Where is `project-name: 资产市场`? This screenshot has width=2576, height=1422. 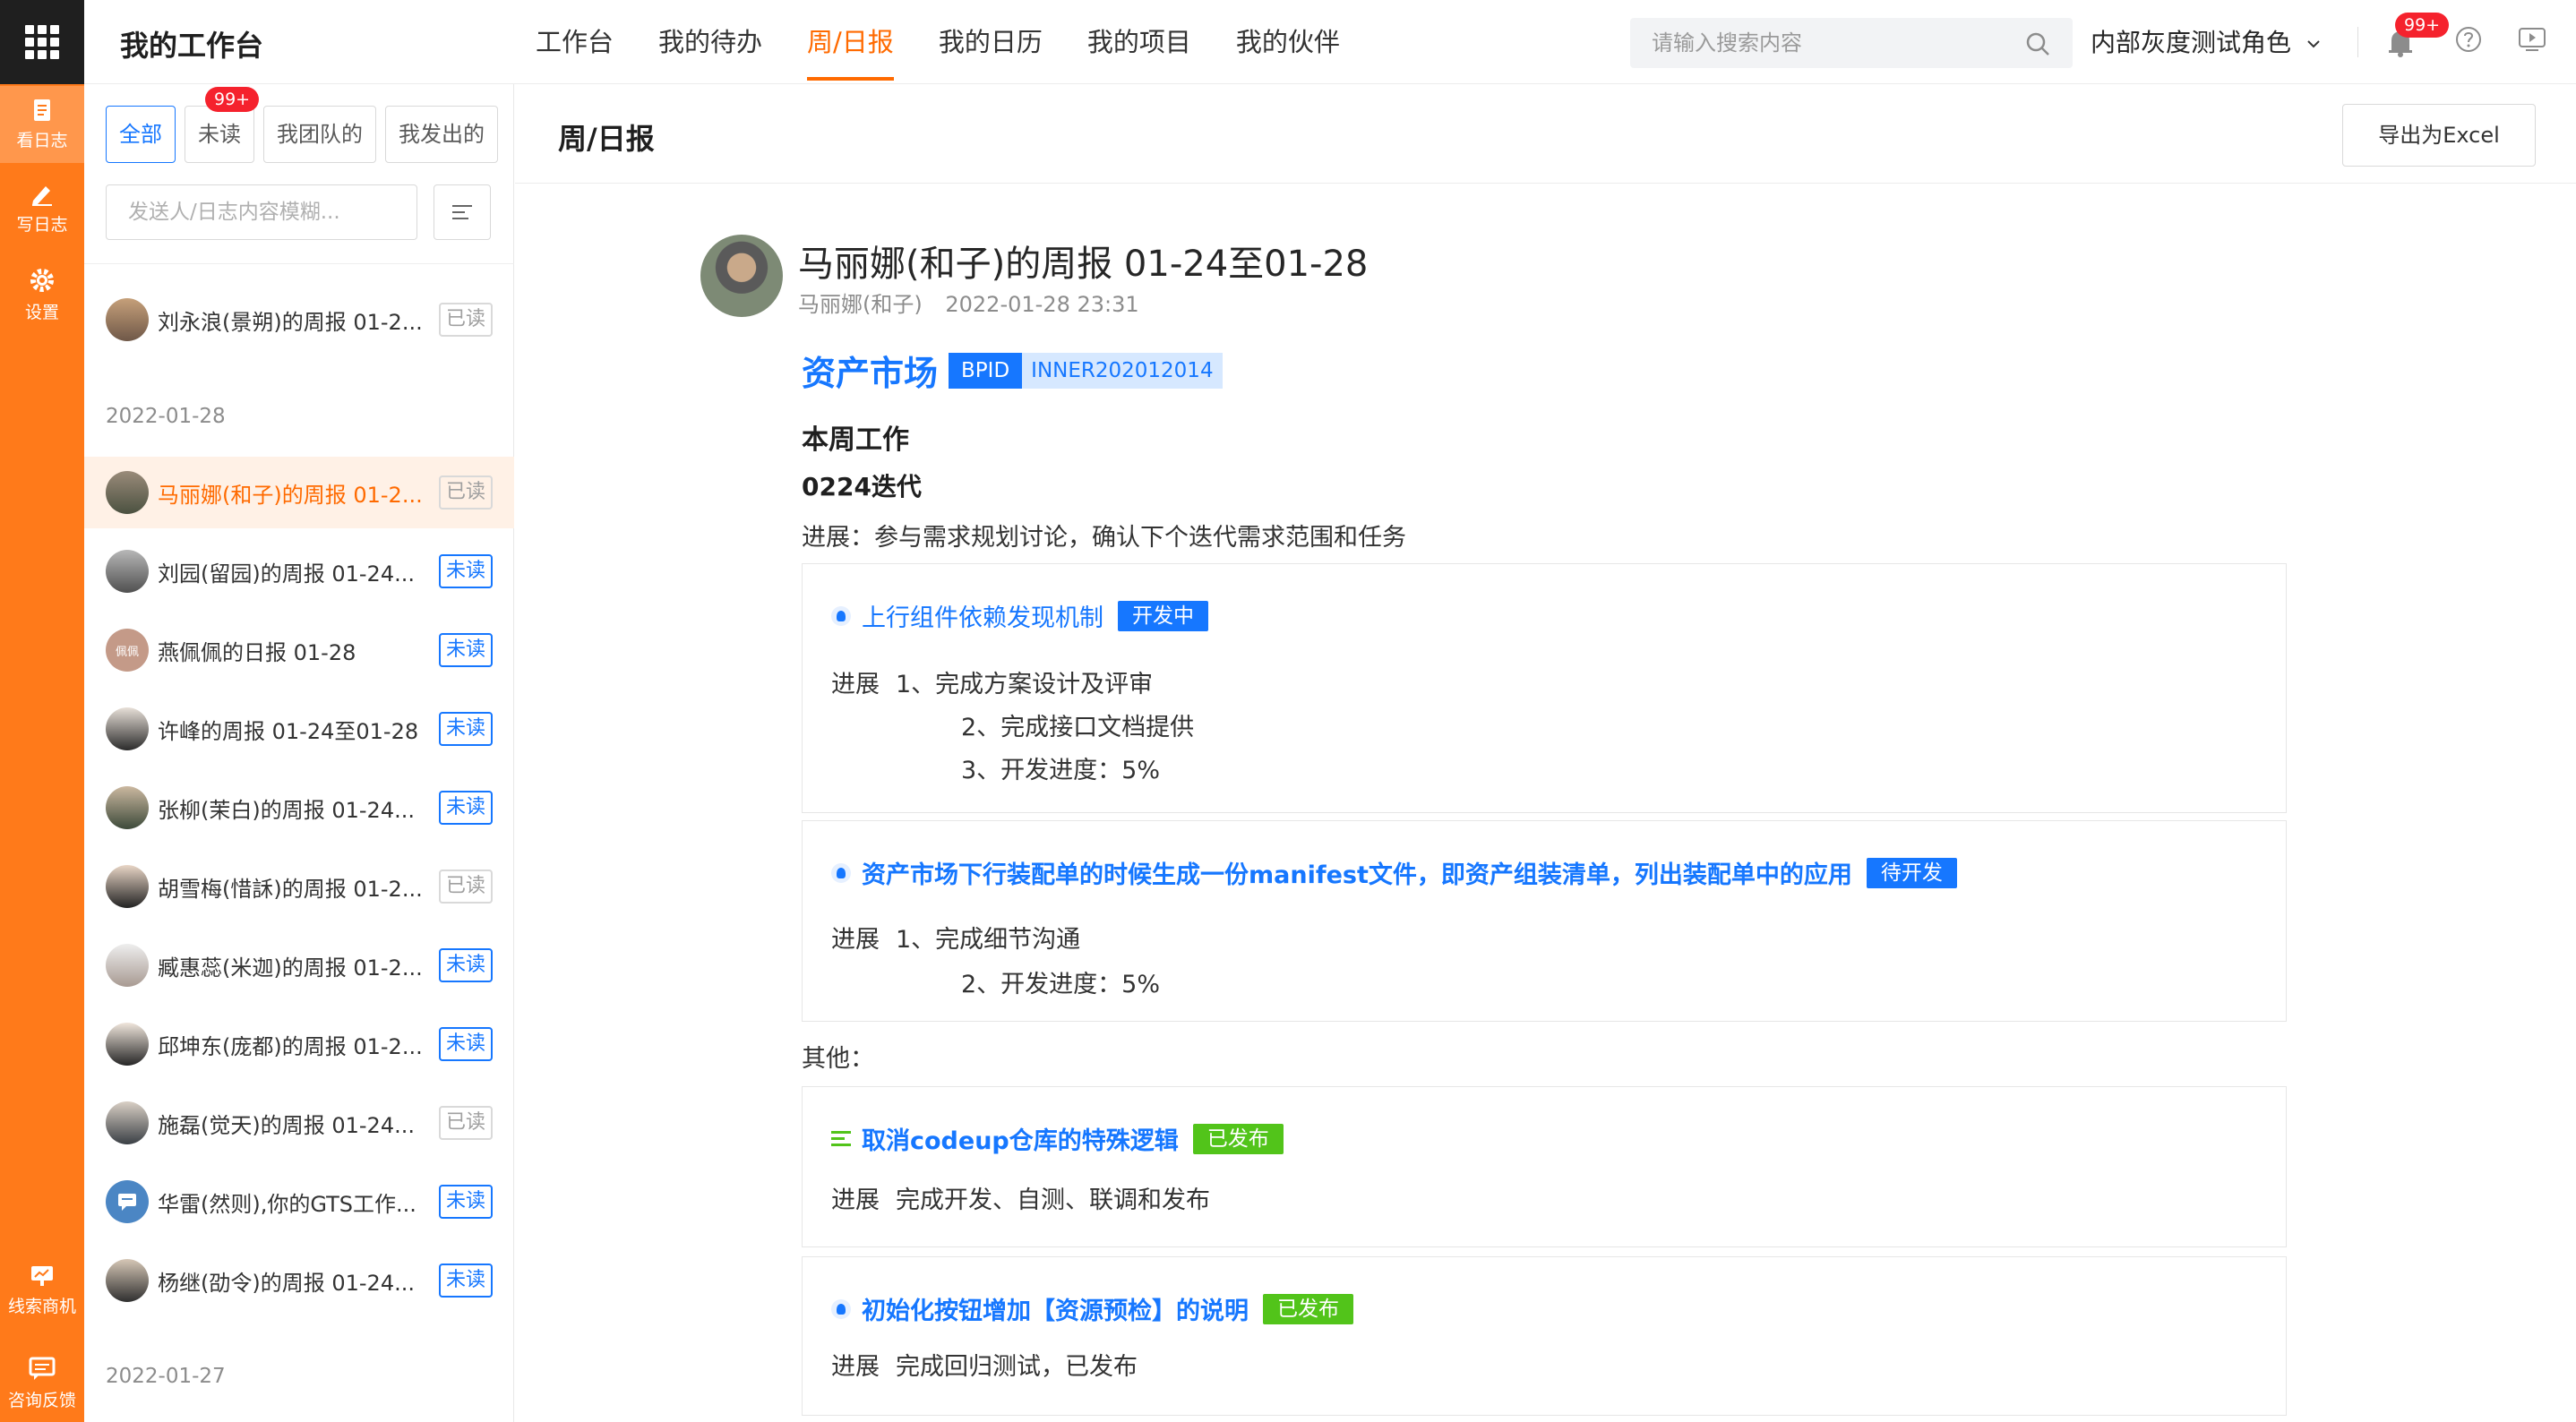 project-name: 资产市场 is located at coordinates (870, 370).